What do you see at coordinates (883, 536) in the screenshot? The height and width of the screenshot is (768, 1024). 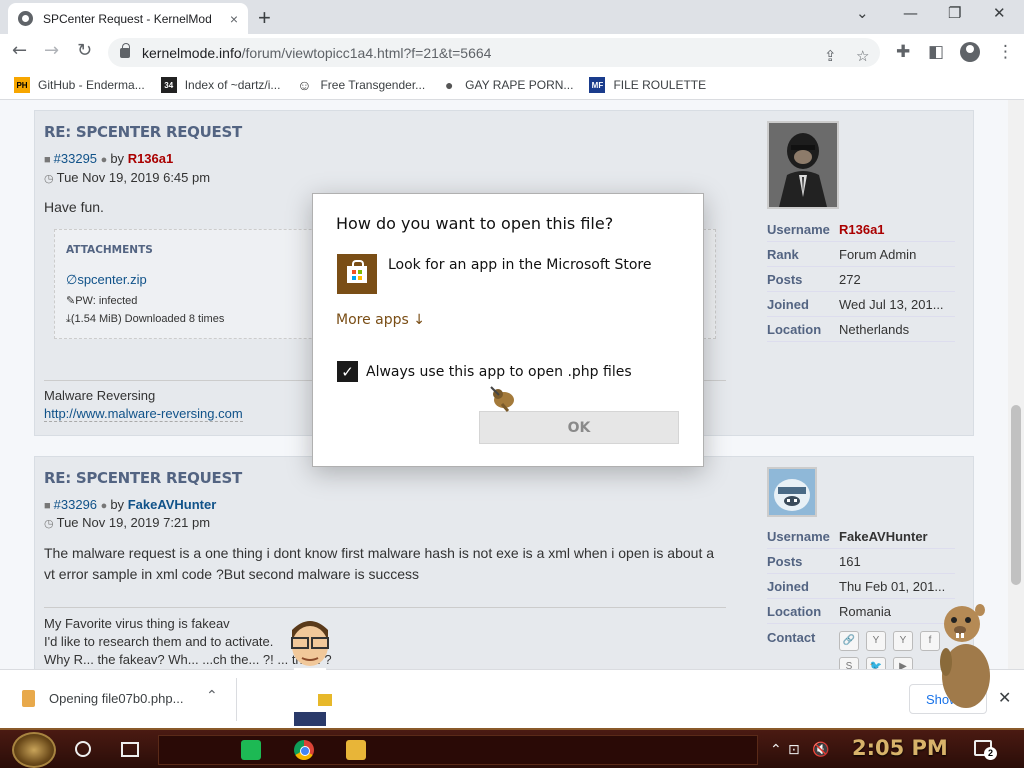 I see `profile-username-link: FakeAVHunter` at bounding box center [883, 536].